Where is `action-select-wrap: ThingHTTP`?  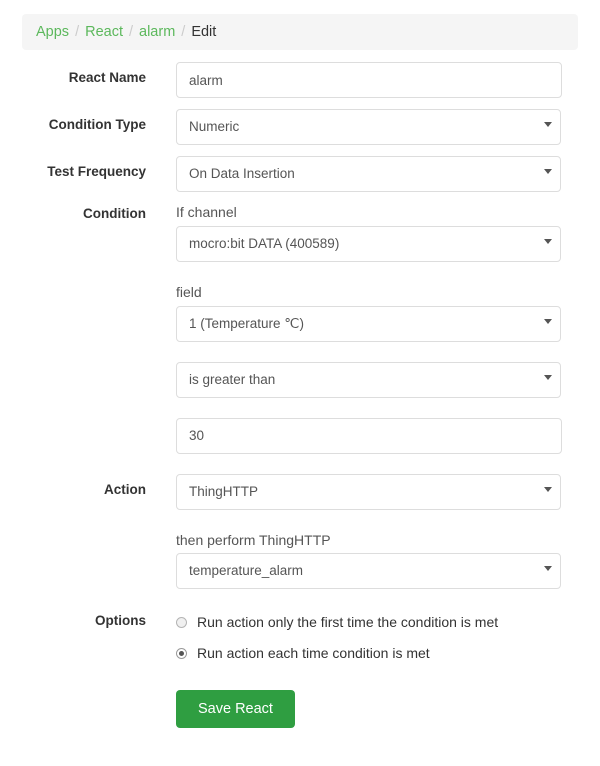 action-select-wrap: ThingHTTP is located at coordinates (368, 491).